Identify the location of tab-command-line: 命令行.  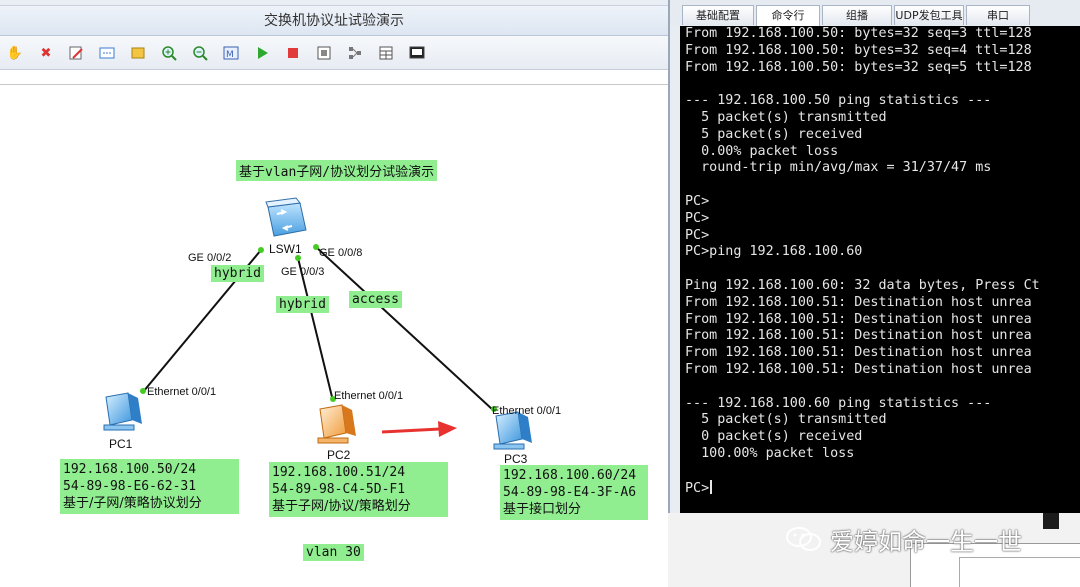
(788, 15).